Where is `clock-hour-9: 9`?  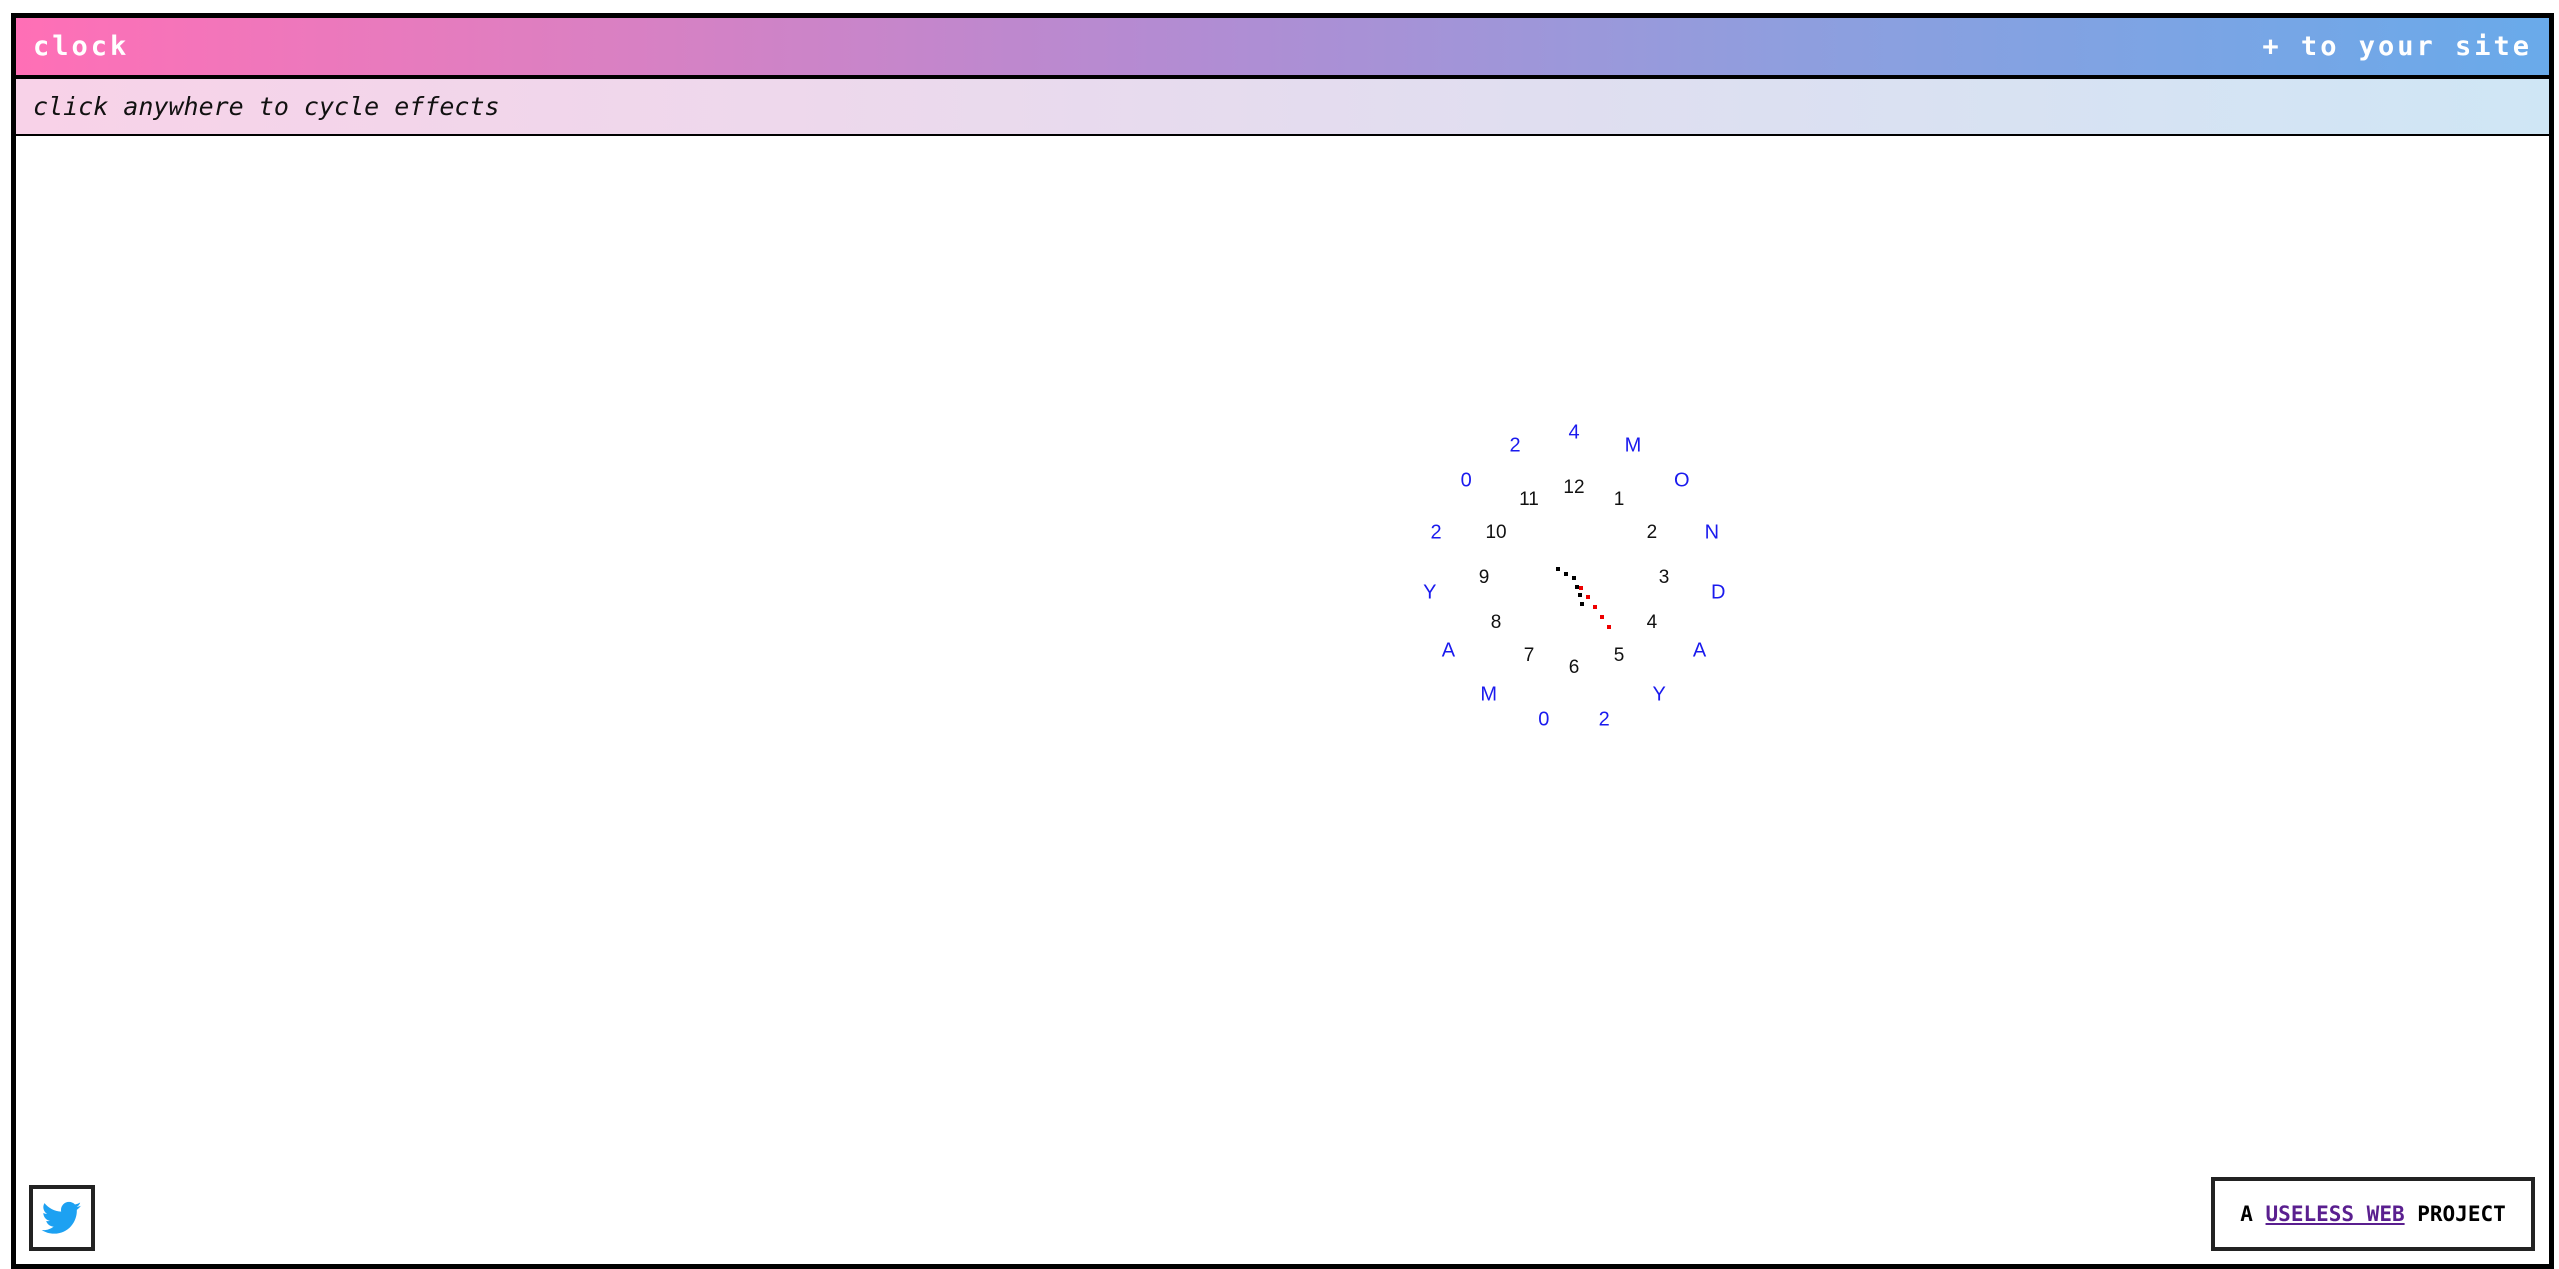 clock-hour-9: 9 is located at coordinates (1484, 577).